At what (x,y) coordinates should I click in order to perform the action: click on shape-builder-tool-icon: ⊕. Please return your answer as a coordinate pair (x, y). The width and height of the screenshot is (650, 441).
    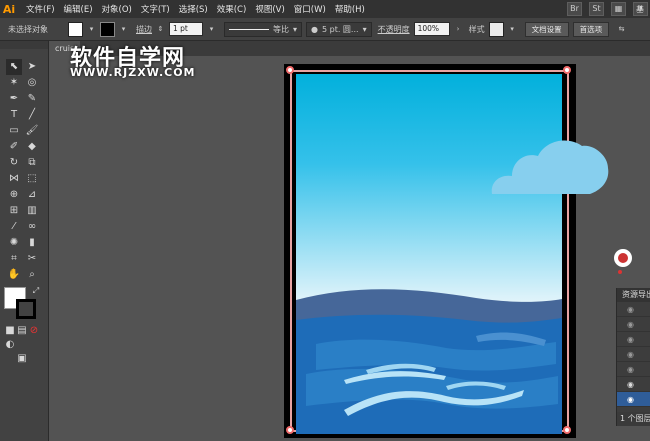
    Looking at the image, I should click on (14, 195).